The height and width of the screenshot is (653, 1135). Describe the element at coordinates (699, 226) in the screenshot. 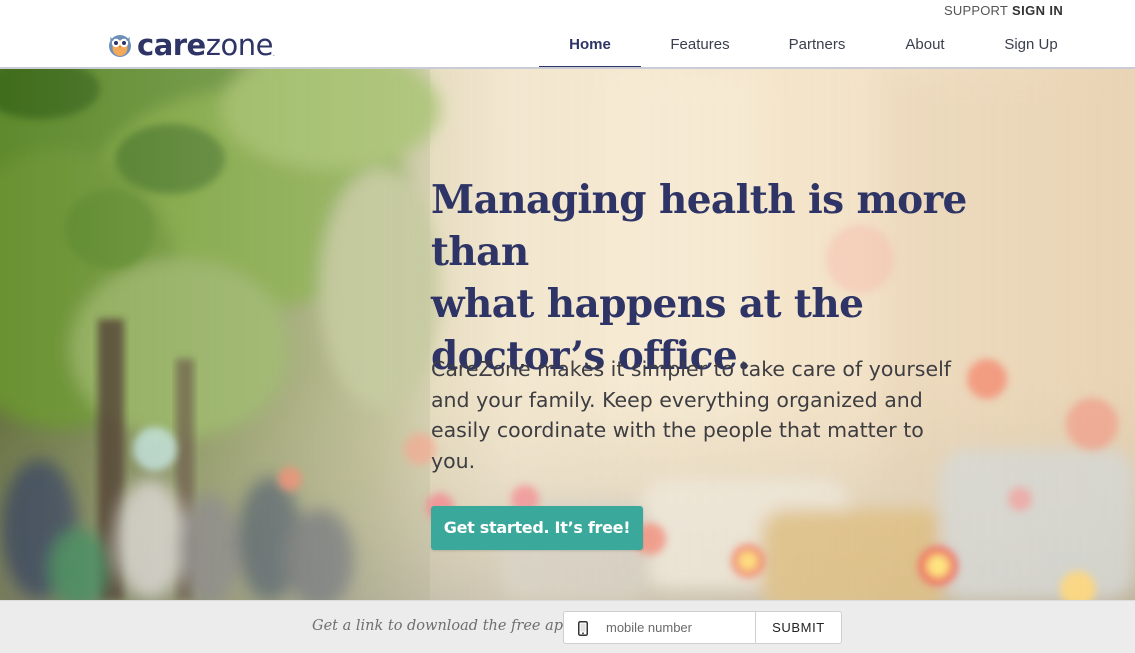

I see `hero-headline-line: Managing health is more than` at that location.